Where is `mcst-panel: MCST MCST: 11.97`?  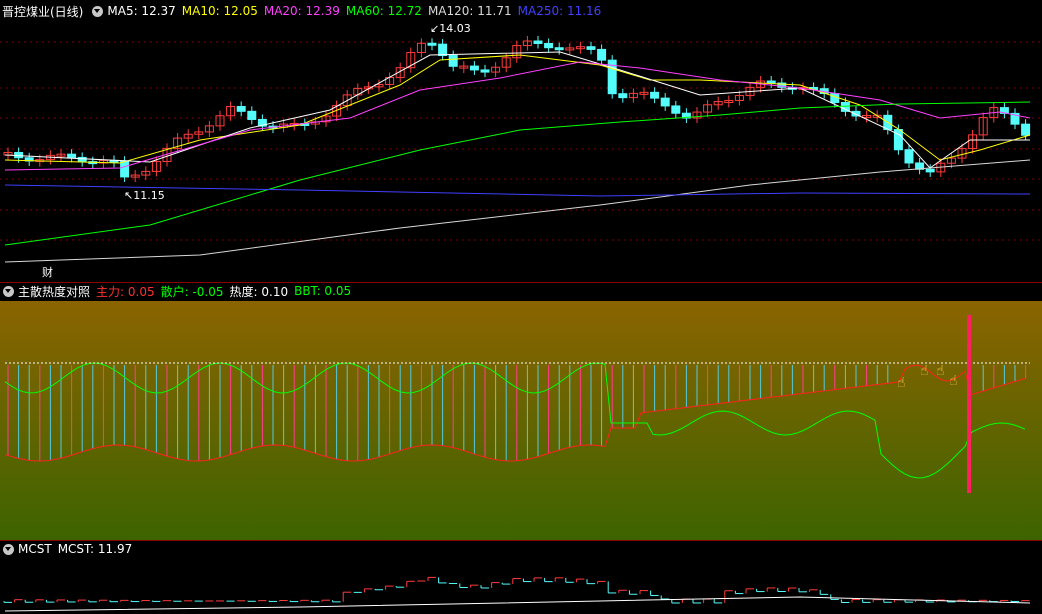 mcst-panel: MCST MCST: 11.97 is located at coordinates (521, 577).